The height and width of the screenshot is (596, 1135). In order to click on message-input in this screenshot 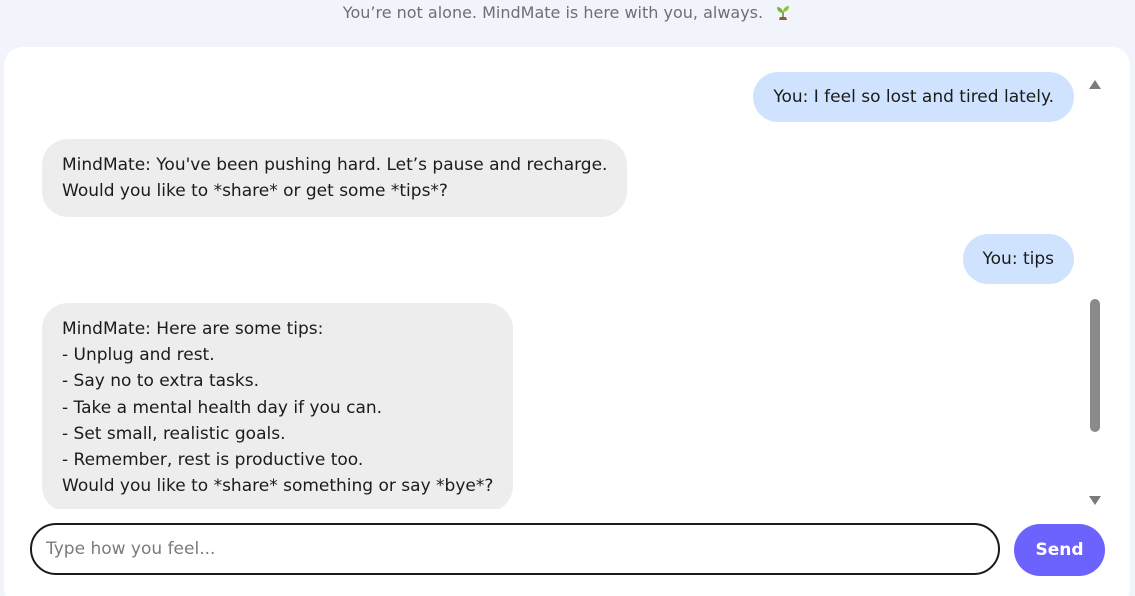, I will do `click(515, 549)`.